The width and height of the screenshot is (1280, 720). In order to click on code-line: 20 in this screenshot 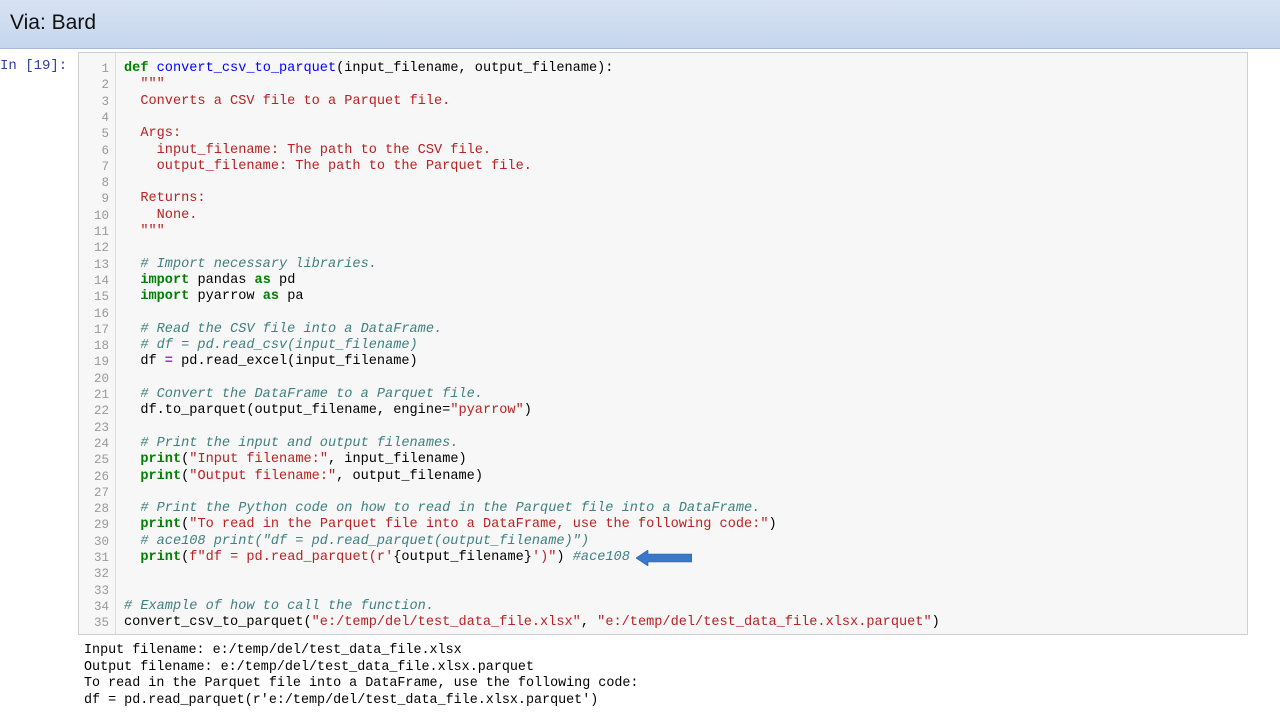, I will do `click(661, 379)`.